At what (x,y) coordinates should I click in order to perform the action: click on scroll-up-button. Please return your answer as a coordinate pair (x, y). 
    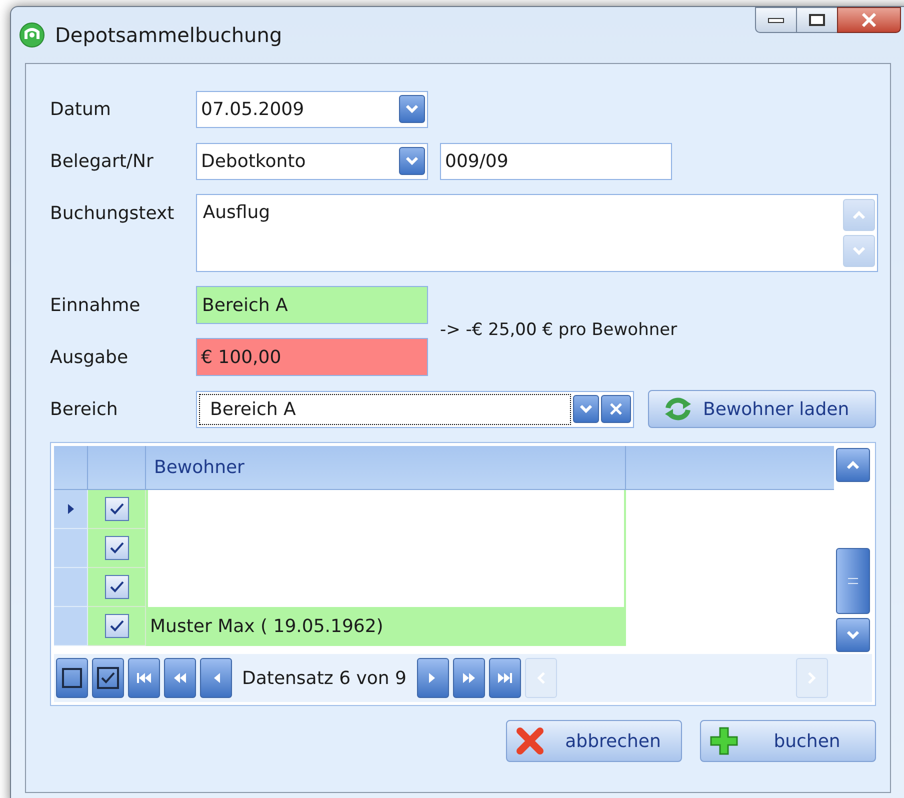
    Looking at the image, I should click on (853, 465).